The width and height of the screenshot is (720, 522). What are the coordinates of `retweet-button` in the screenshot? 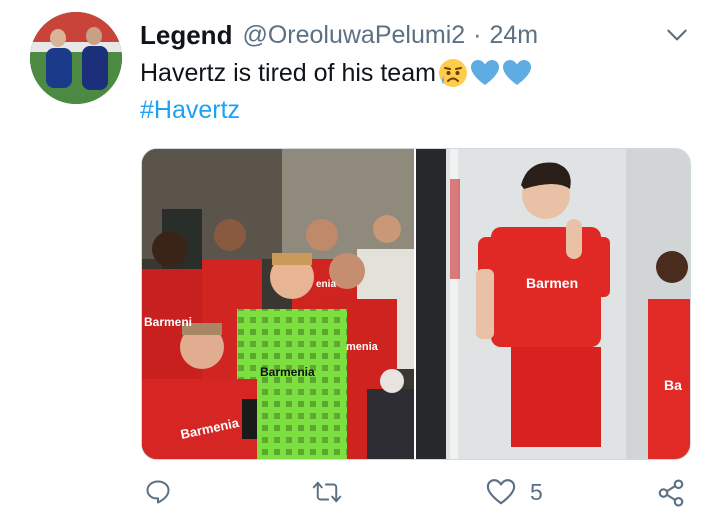 It's located at (327, 492).